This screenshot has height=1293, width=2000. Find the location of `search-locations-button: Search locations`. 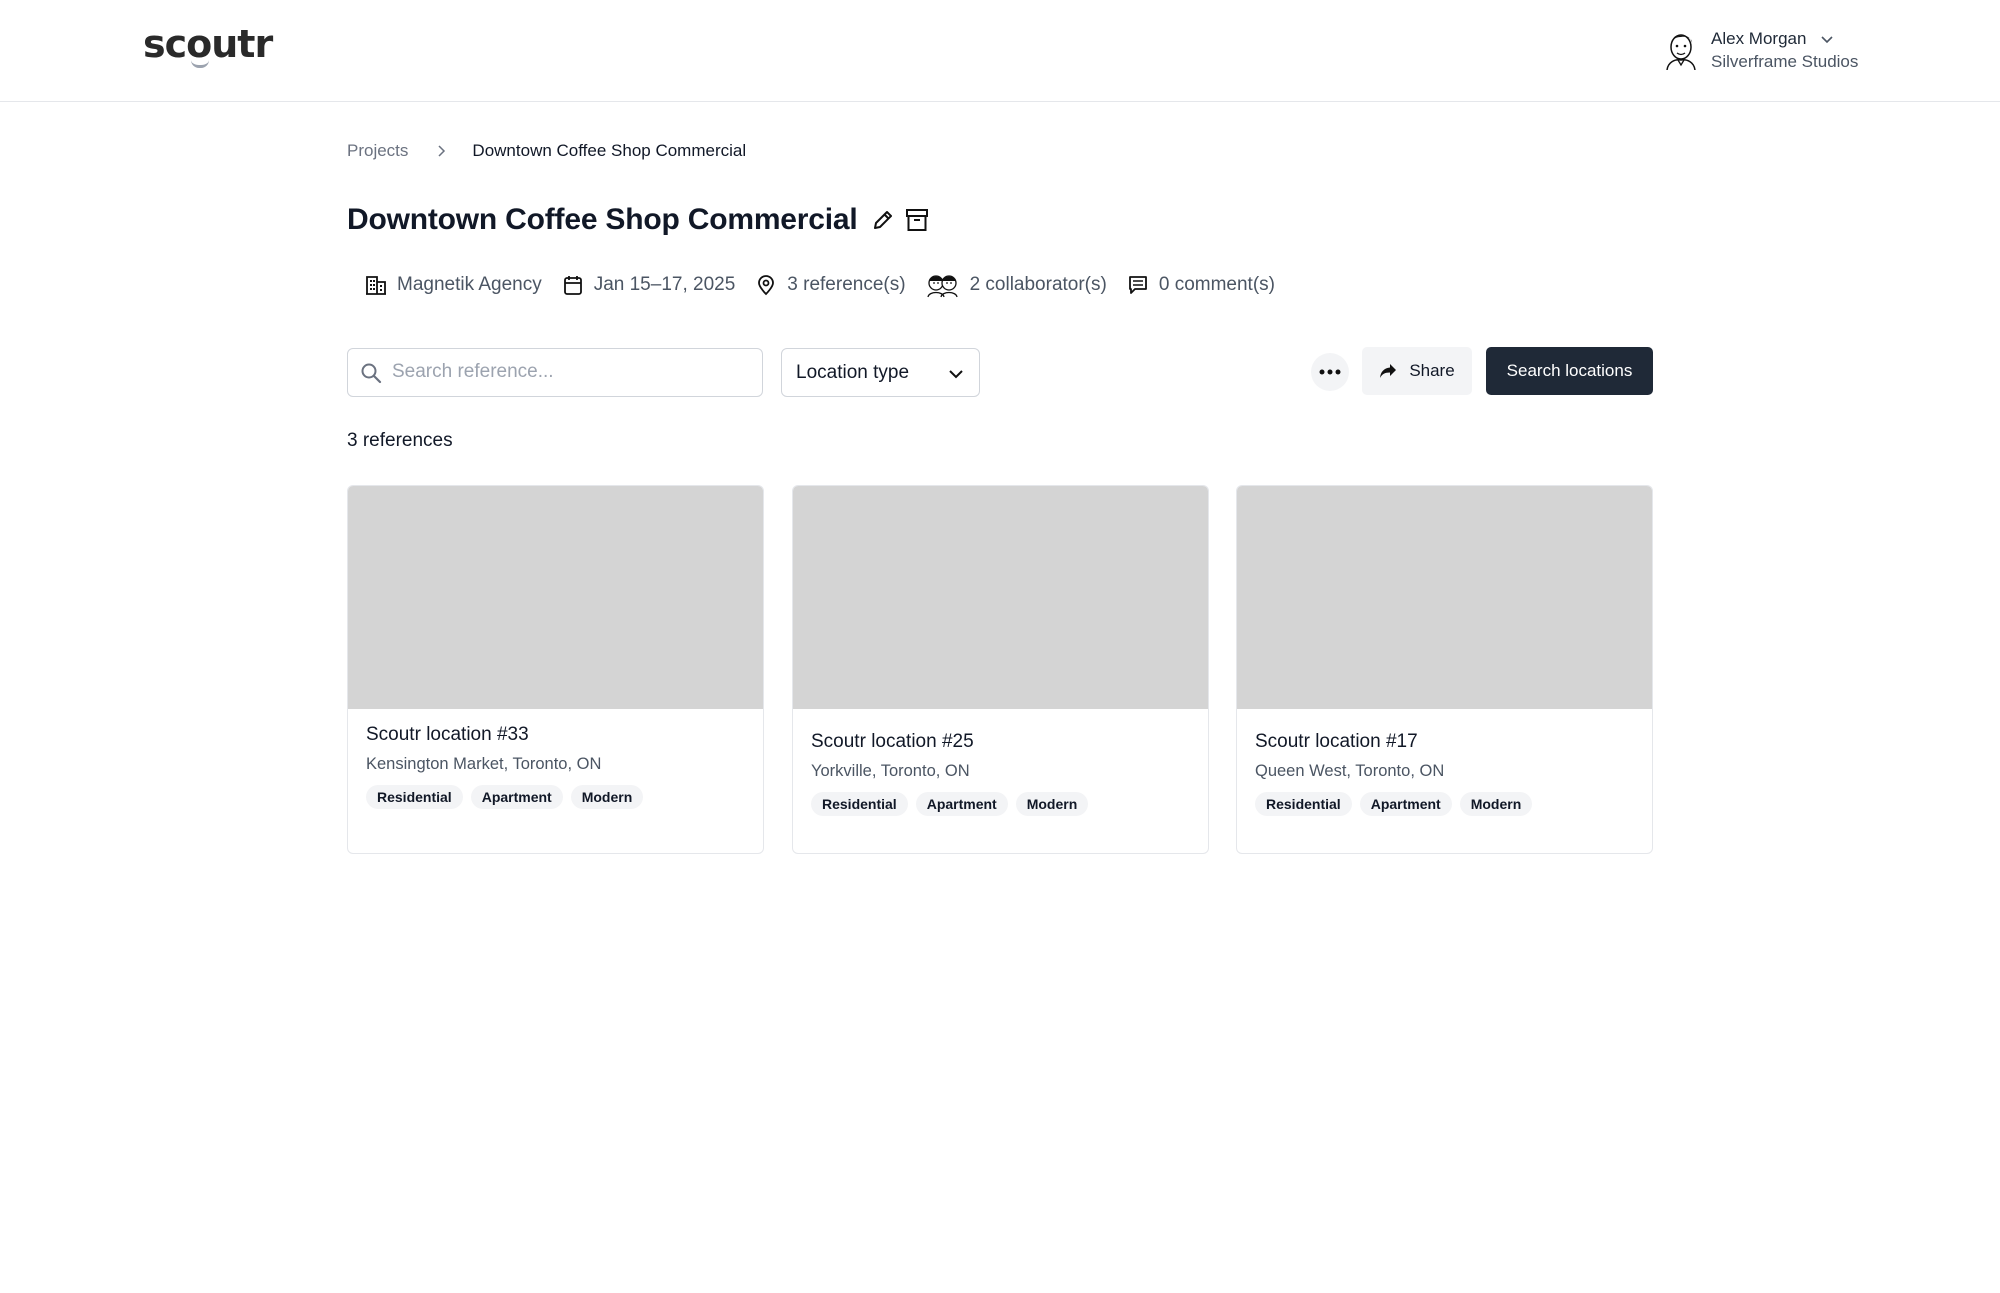

search-locations-button: Search locations is located at coordinates (1569, 371).